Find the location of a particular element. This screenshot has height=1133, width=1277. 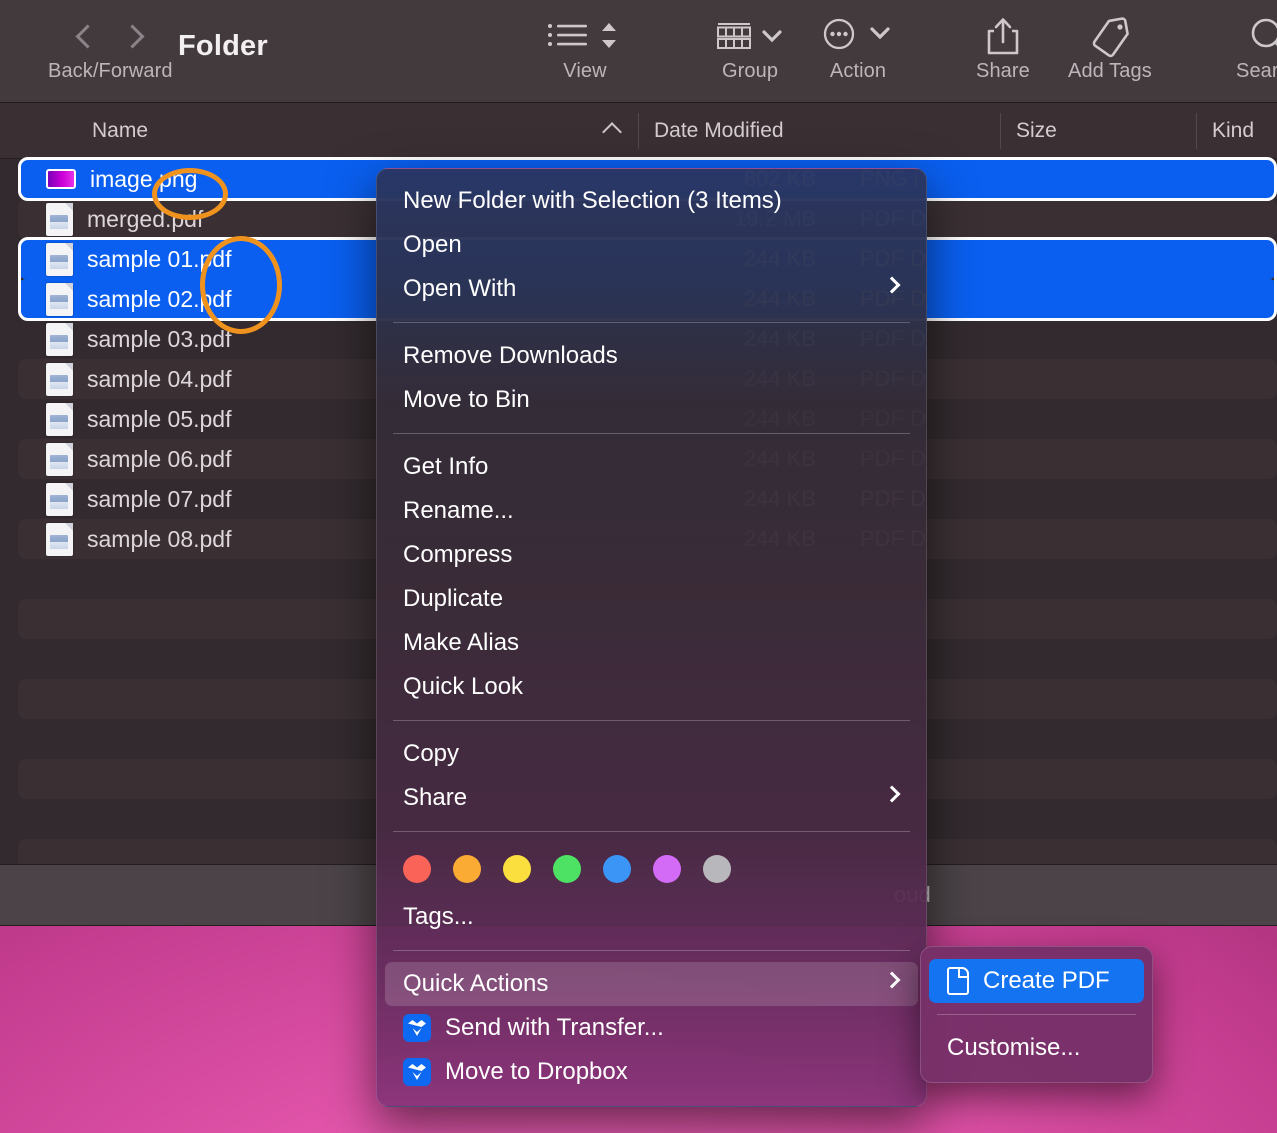

submenu-item-create-pdf: Create PDF is located at coordinates (1036, 981).